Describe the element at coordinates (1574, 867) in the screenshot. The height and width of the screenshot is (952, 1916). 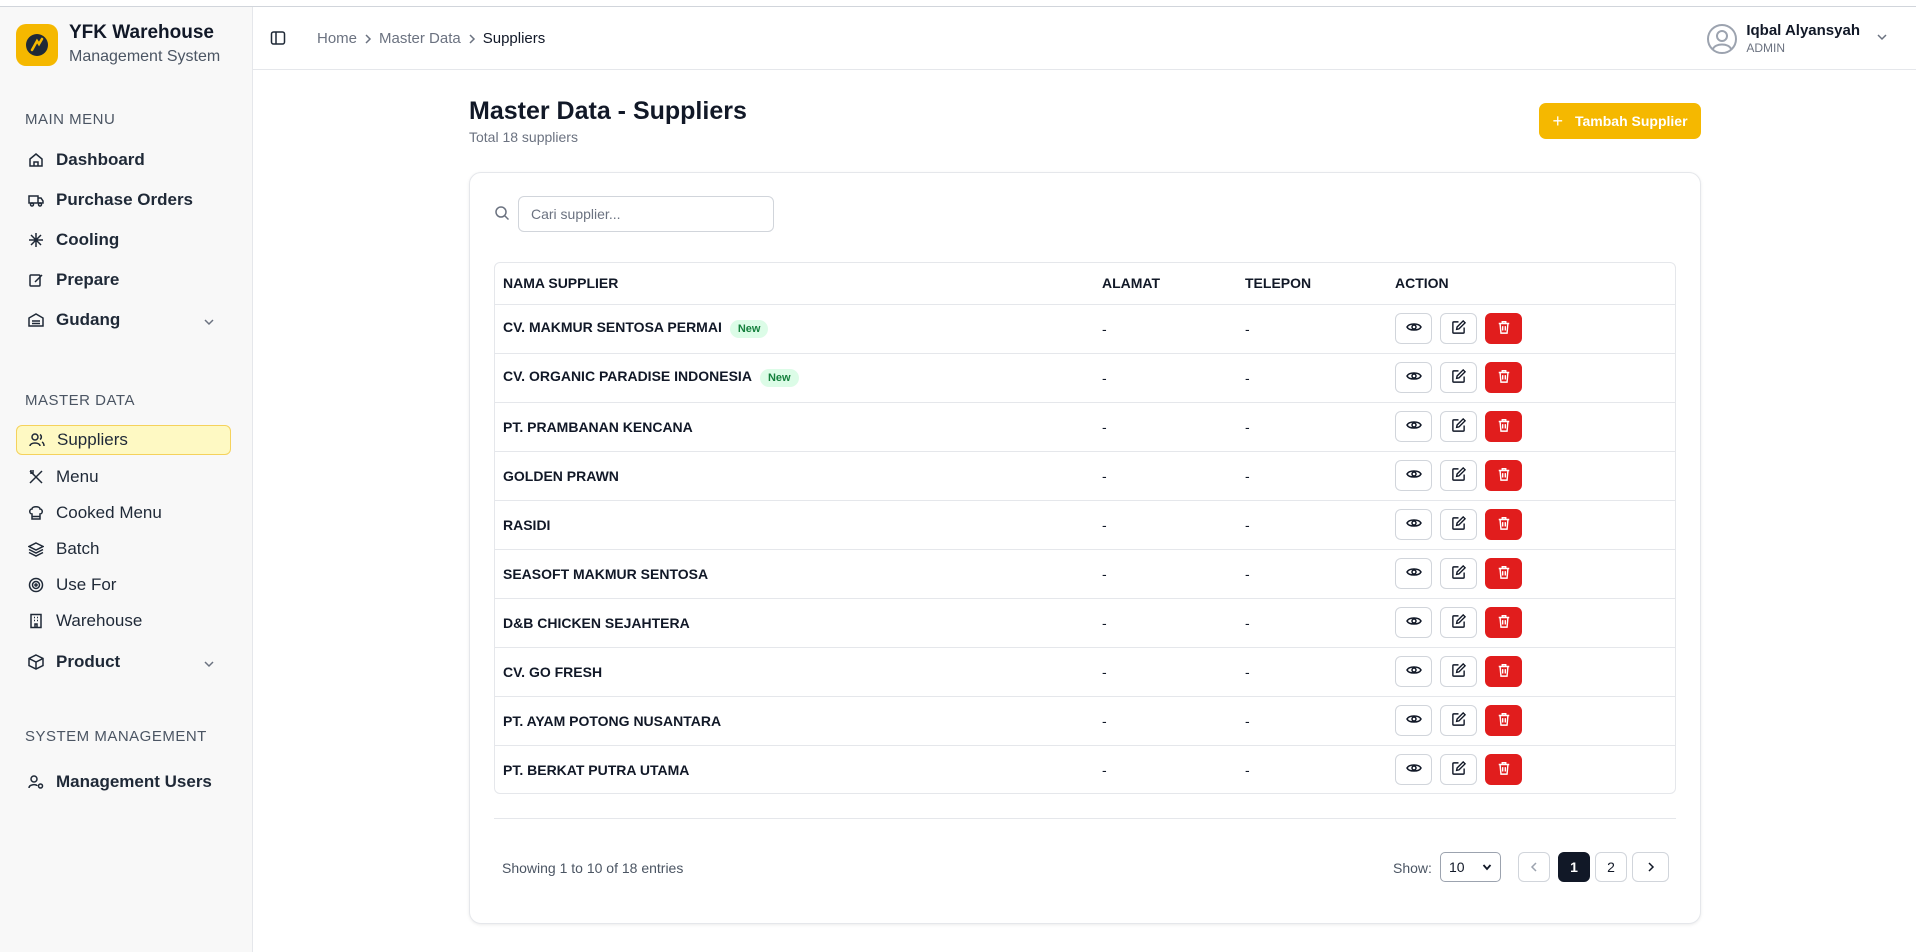
I see `page-button-1: 1` at that location.